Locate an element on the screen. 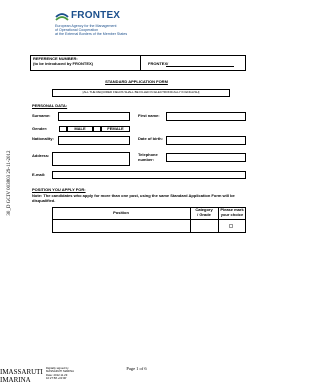 Image resolution: width=320 pixels, height=386 pixels. position-heading: POSITION YOU APPLY FOR: is located at coordinates (59, 189).